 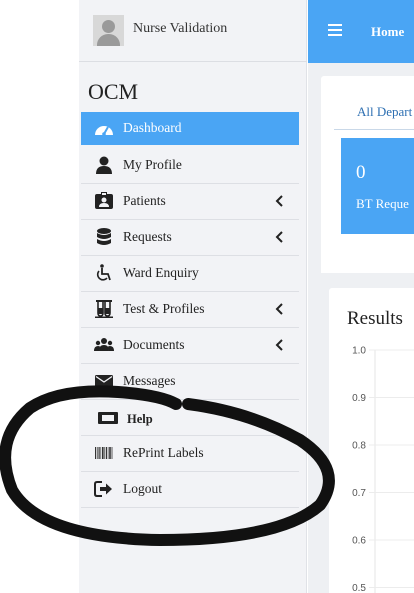 I want to click on envelope-icon, so click(x=104, y=381).